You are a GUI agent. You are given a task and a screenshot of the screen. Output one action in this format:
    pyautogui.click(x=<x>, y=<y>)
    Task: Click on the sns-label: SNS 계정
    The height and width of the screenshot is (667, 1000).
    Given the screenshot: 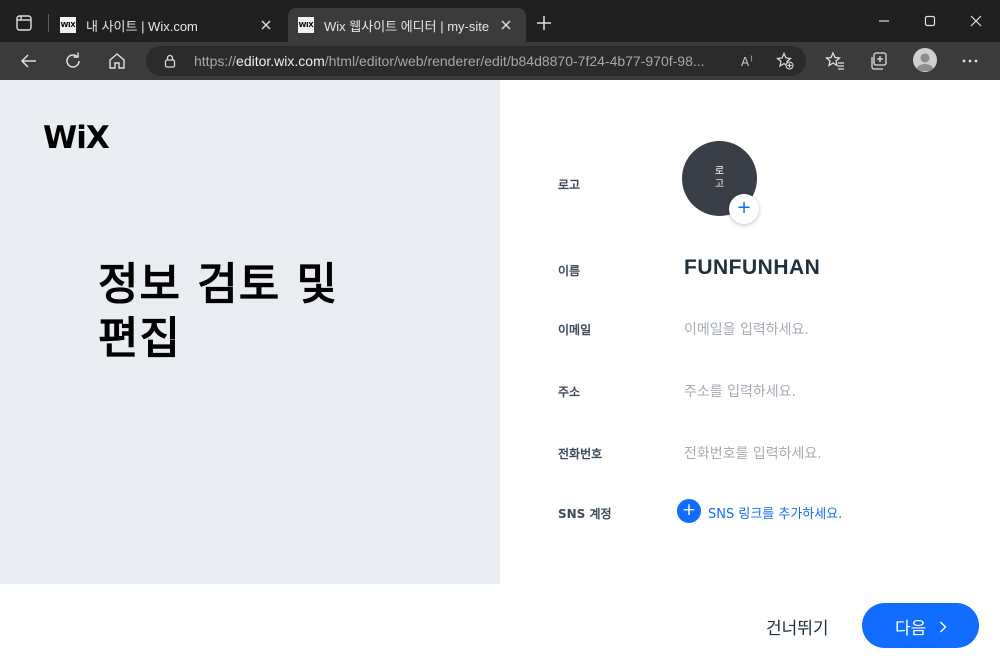 What is the action you would take?
    pyautogui.click(x=585, y=514)
    